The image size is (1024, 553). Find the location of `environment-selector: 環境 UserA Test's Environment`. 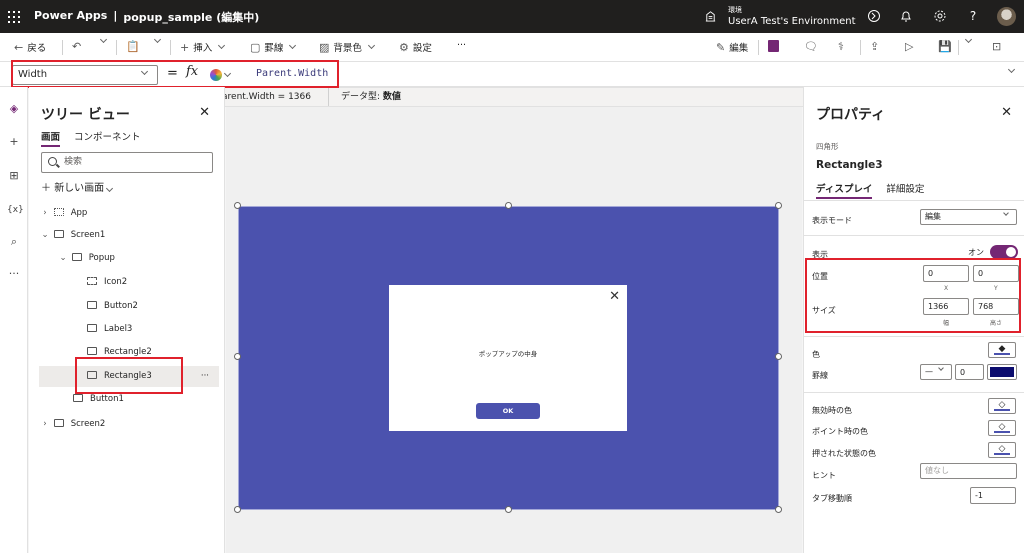

environment-selector: 環境 UserA Test's Environment is located at coordinates (792, 16).